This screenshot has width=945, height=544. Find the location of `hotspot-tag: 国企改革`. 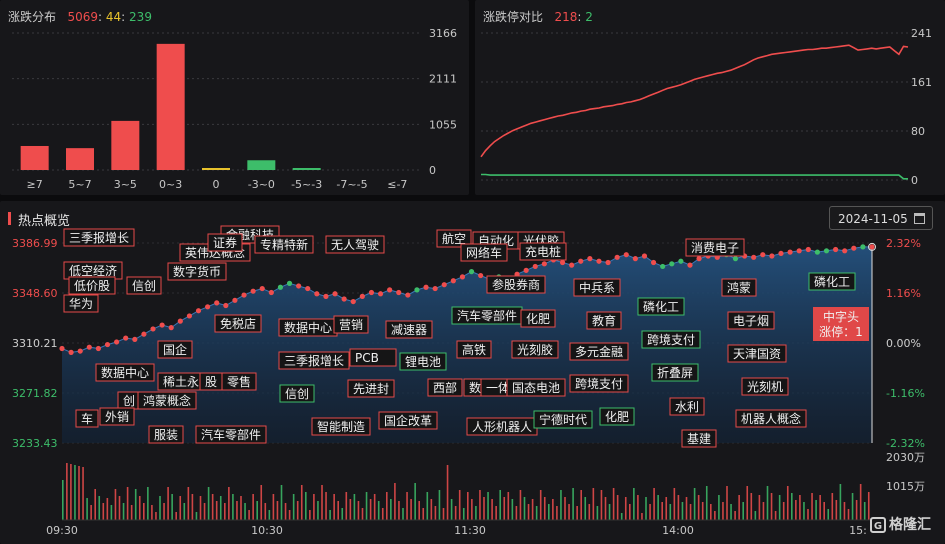

hotspot-tag: 国企改革 is located at coordinates (408, 420).